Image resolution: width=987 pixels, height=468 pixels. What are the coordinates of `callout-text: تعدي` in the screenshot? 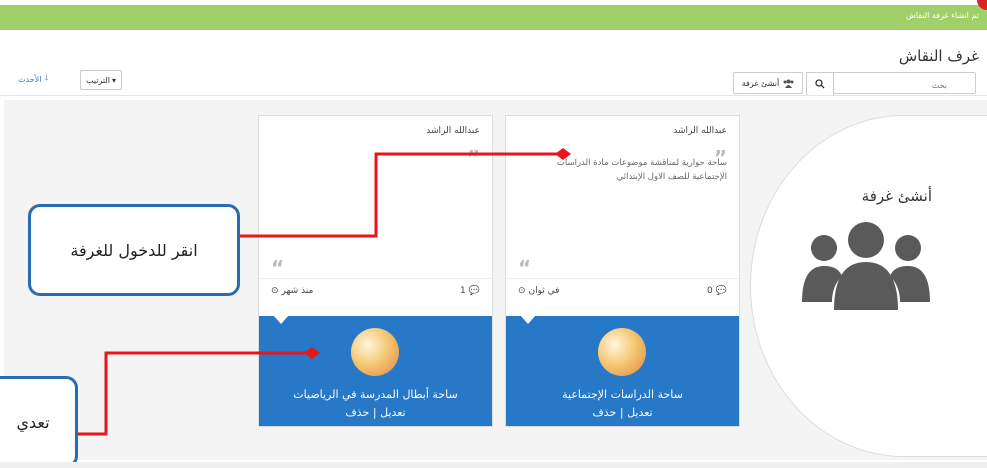 It's located at (33, 422).